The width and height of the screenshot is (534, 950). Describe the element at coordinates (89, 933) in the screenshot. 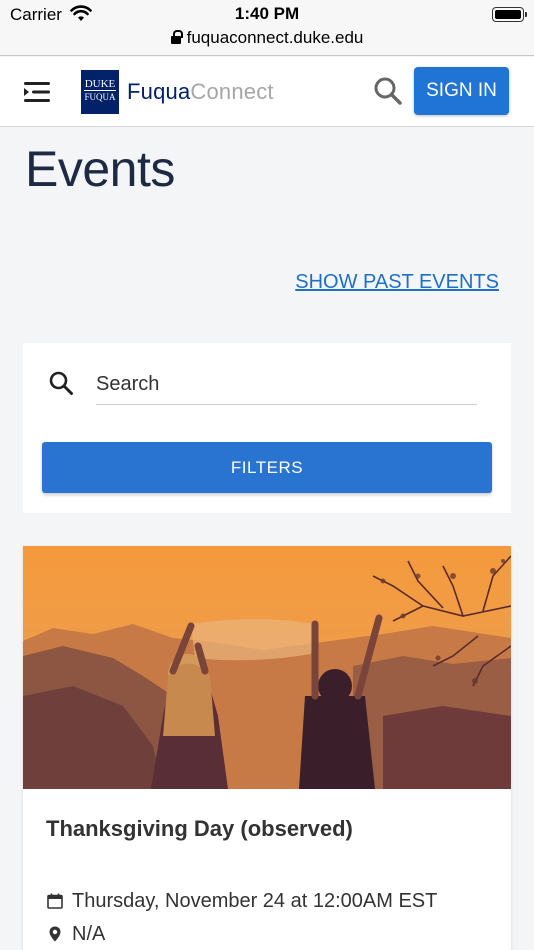

I see `event-location: N/A` at that location.